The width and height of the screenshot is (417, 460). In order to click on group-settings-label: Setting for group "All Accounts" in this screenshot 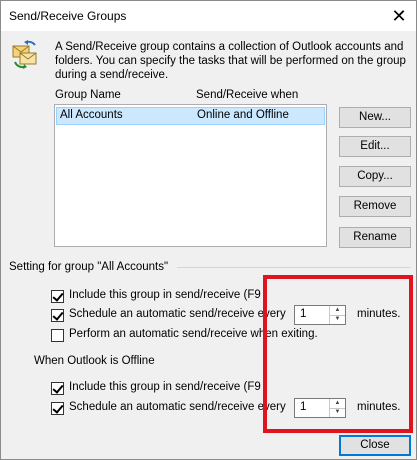, I will do `click(89, 267)`.